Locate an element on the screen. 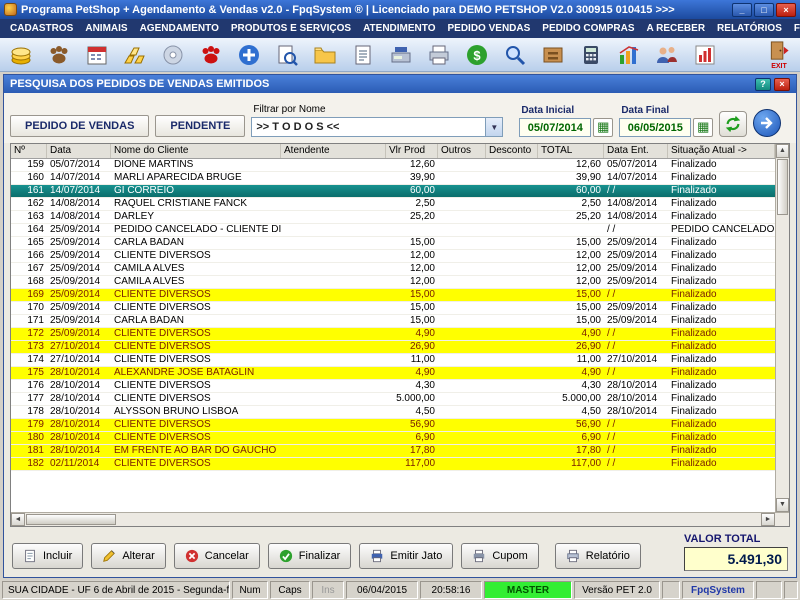 The image size is (800, 600). media-disc-icon is located at coordinates (173, 55).